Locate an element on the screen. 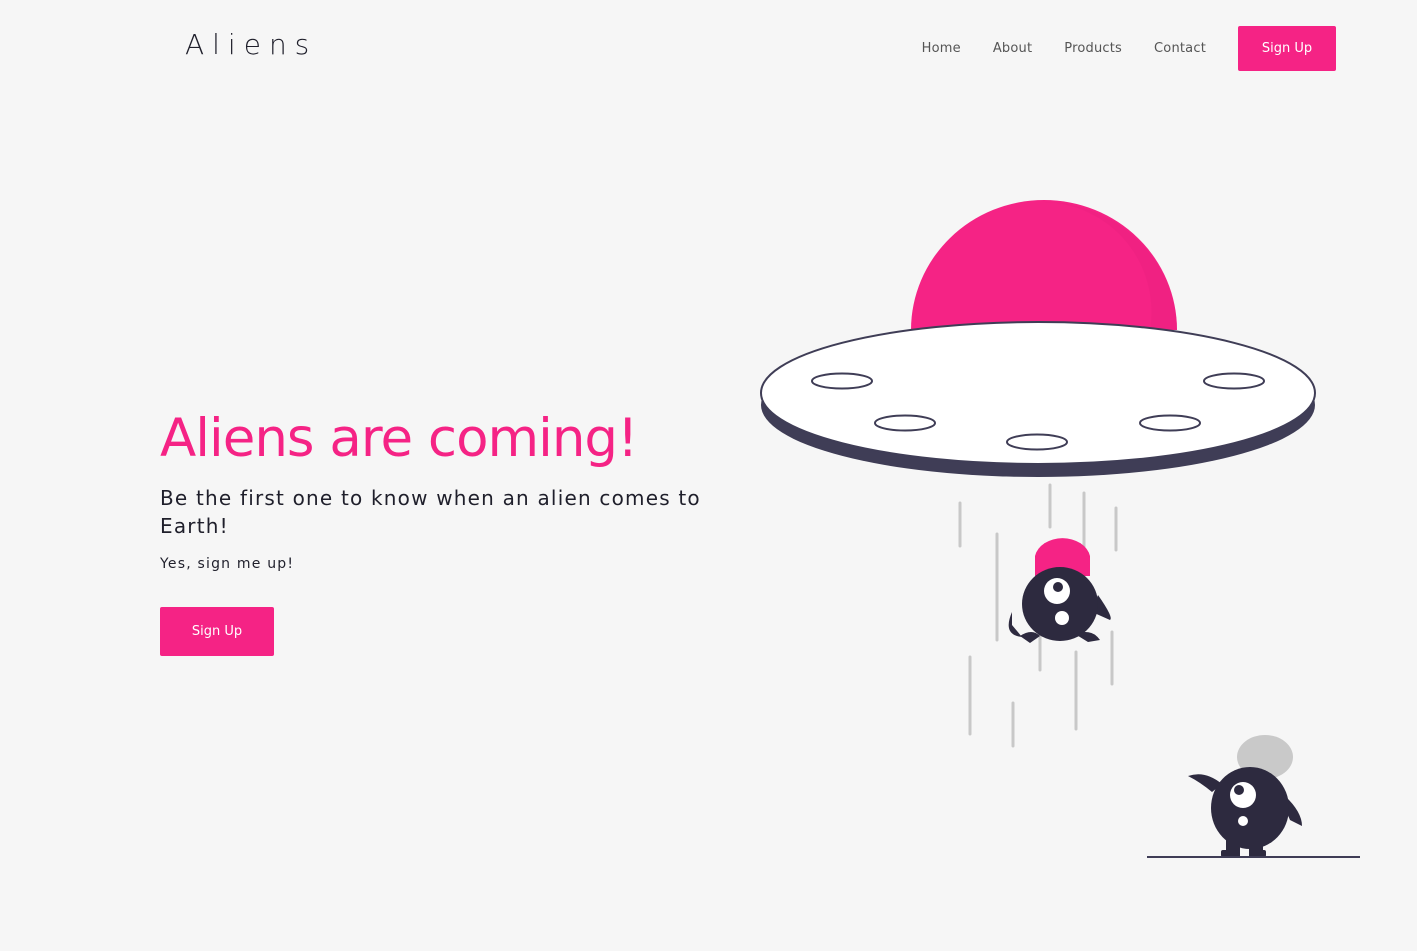  nav-home-link: Home is located at coordinates (941, 48).